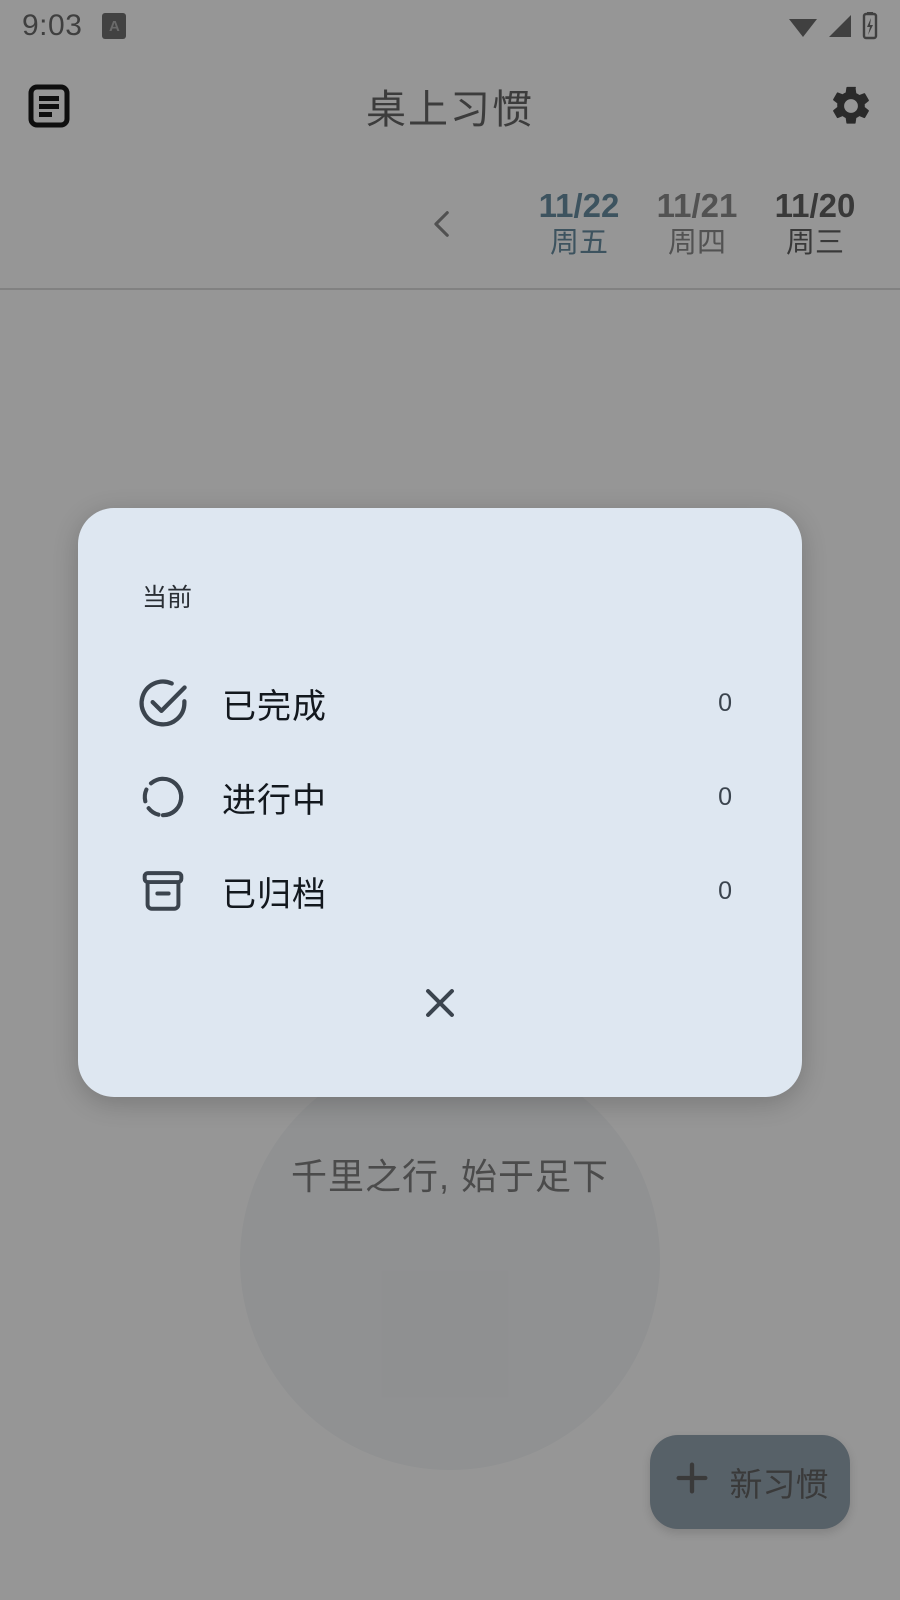 This screenshot has width=900, height=1600. Describe the element at coordinates (274, 894) in the screenshot. I see `stat-label: 已归档` at that location.